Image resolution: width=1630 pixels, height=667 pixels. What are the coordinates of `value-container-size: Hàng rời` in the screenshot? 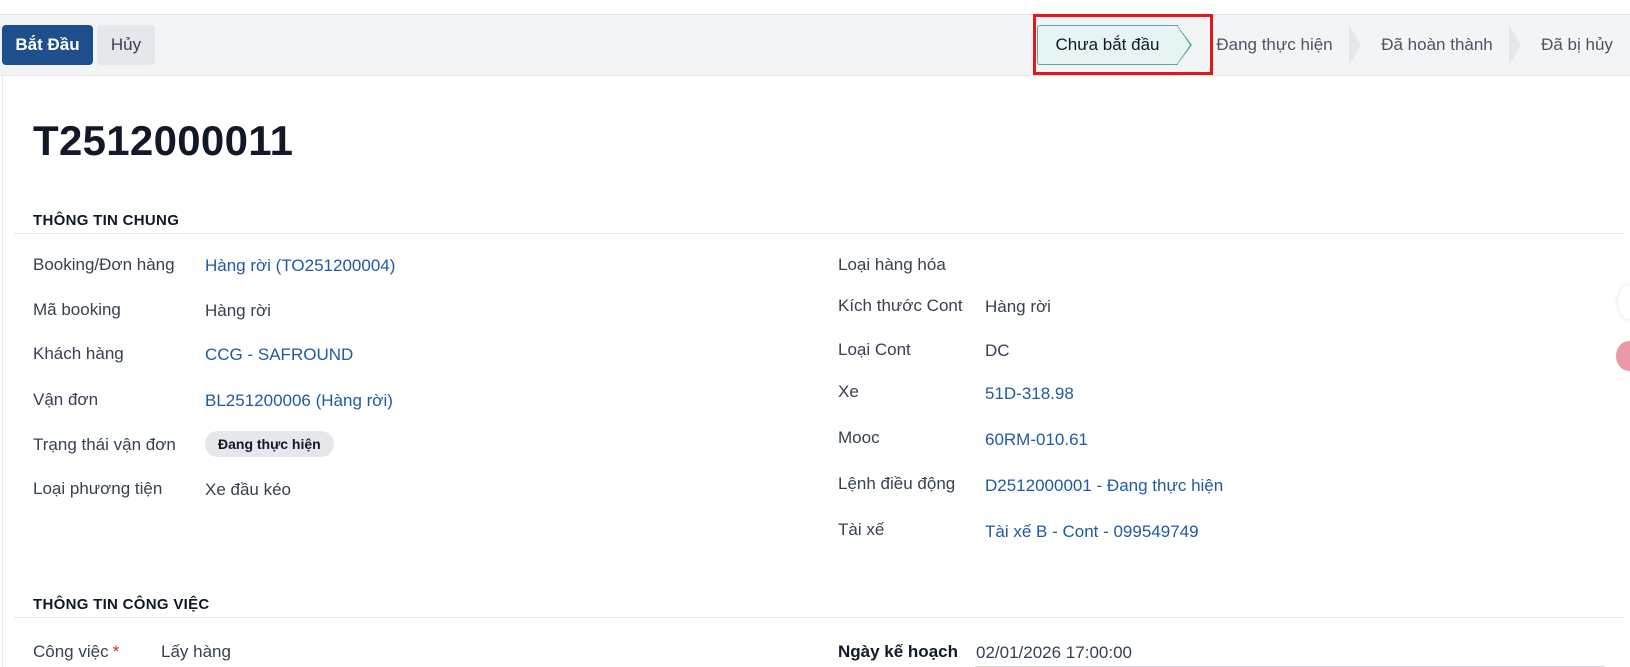 It's located at (1018, 306).